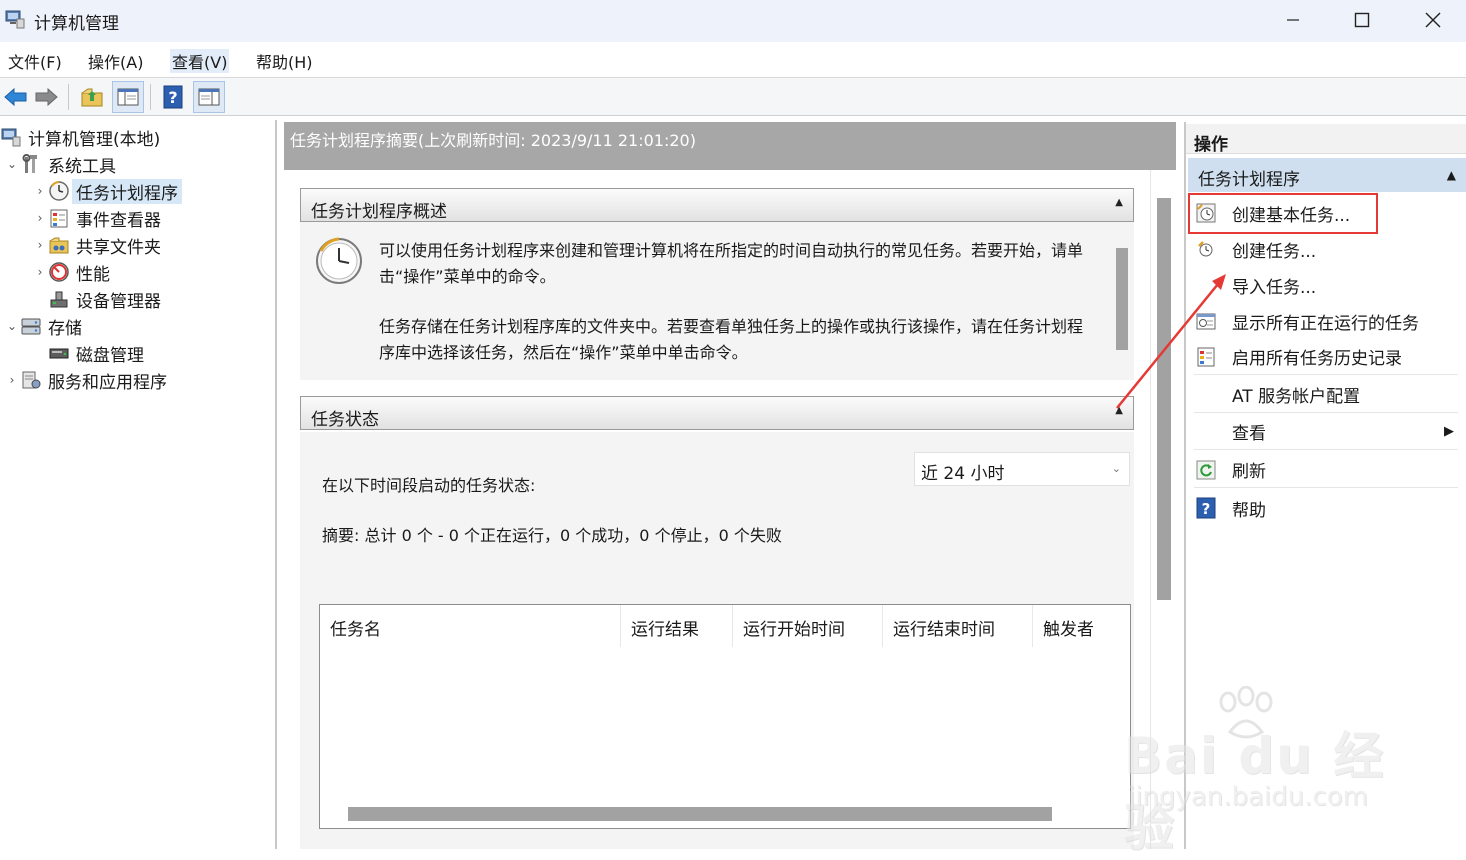  What do you see at coordinates (677, 626) in the screenshot?
I see `column-header-run-result: 运行结果` at bounding box center [677, 626].